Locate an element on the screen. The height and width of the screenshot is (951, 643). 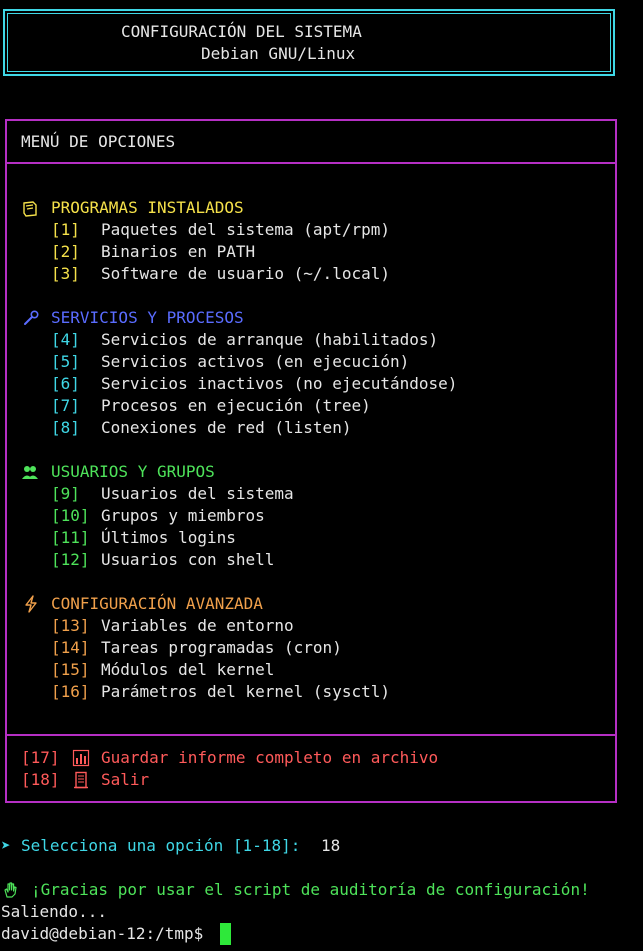
section-title-servicios: SERVICIOS Y PROCESOS is located at coordinates (147, 317).